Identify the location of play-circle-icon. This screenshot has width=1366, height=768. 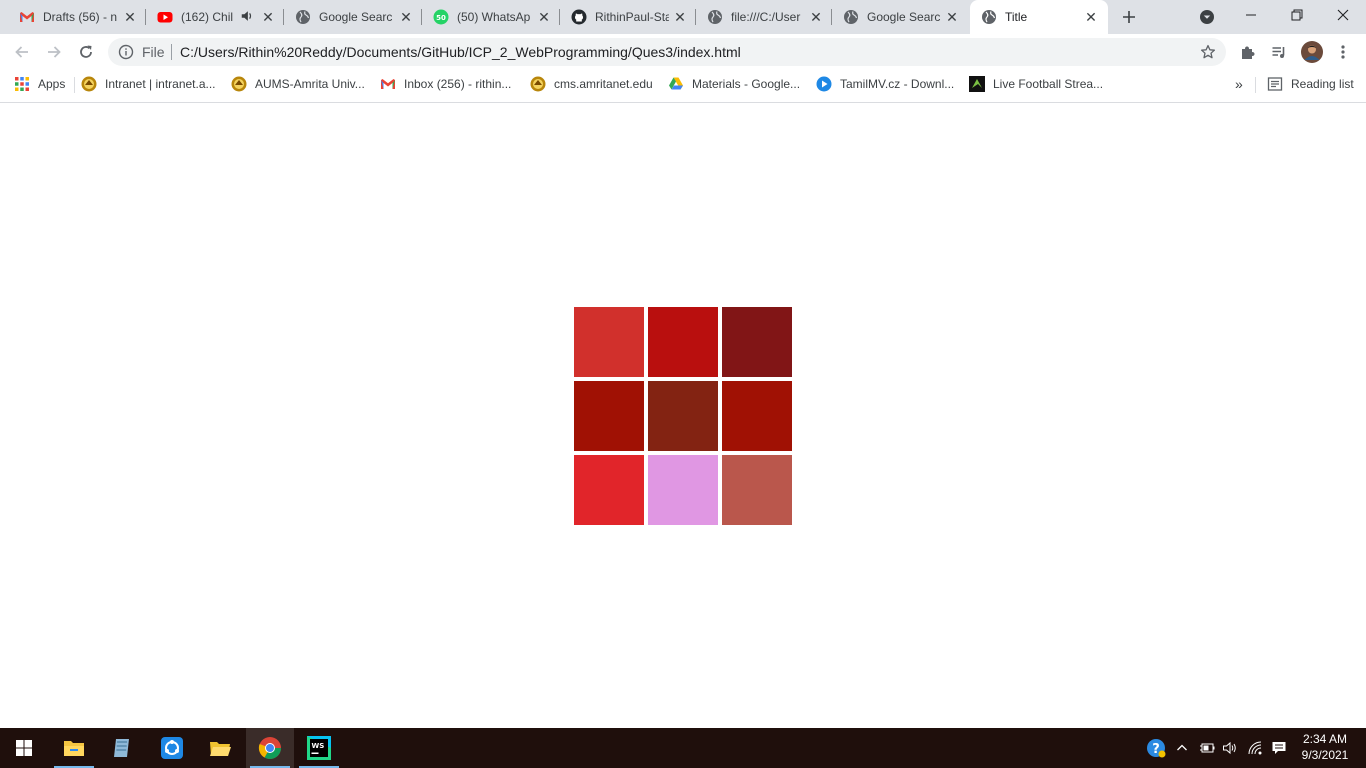
(824, 84).